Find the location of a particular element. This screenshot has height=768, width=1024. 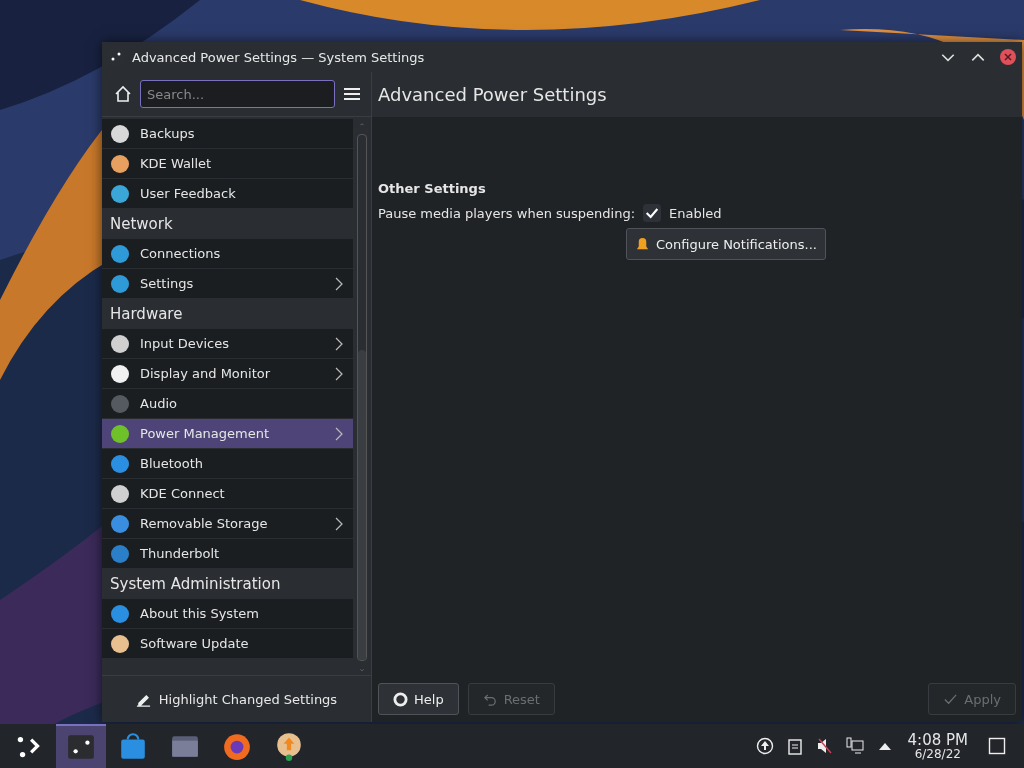

enabled-checkbox: Enabled is located at coordinates (682, 213).